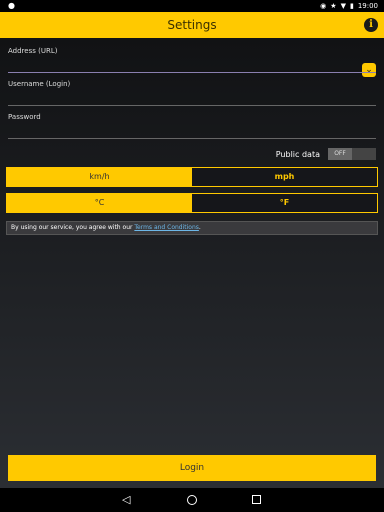 This screenshot has width=384, height=512. I want to click on public-data-row: Public data OFF, so click(326, 154).